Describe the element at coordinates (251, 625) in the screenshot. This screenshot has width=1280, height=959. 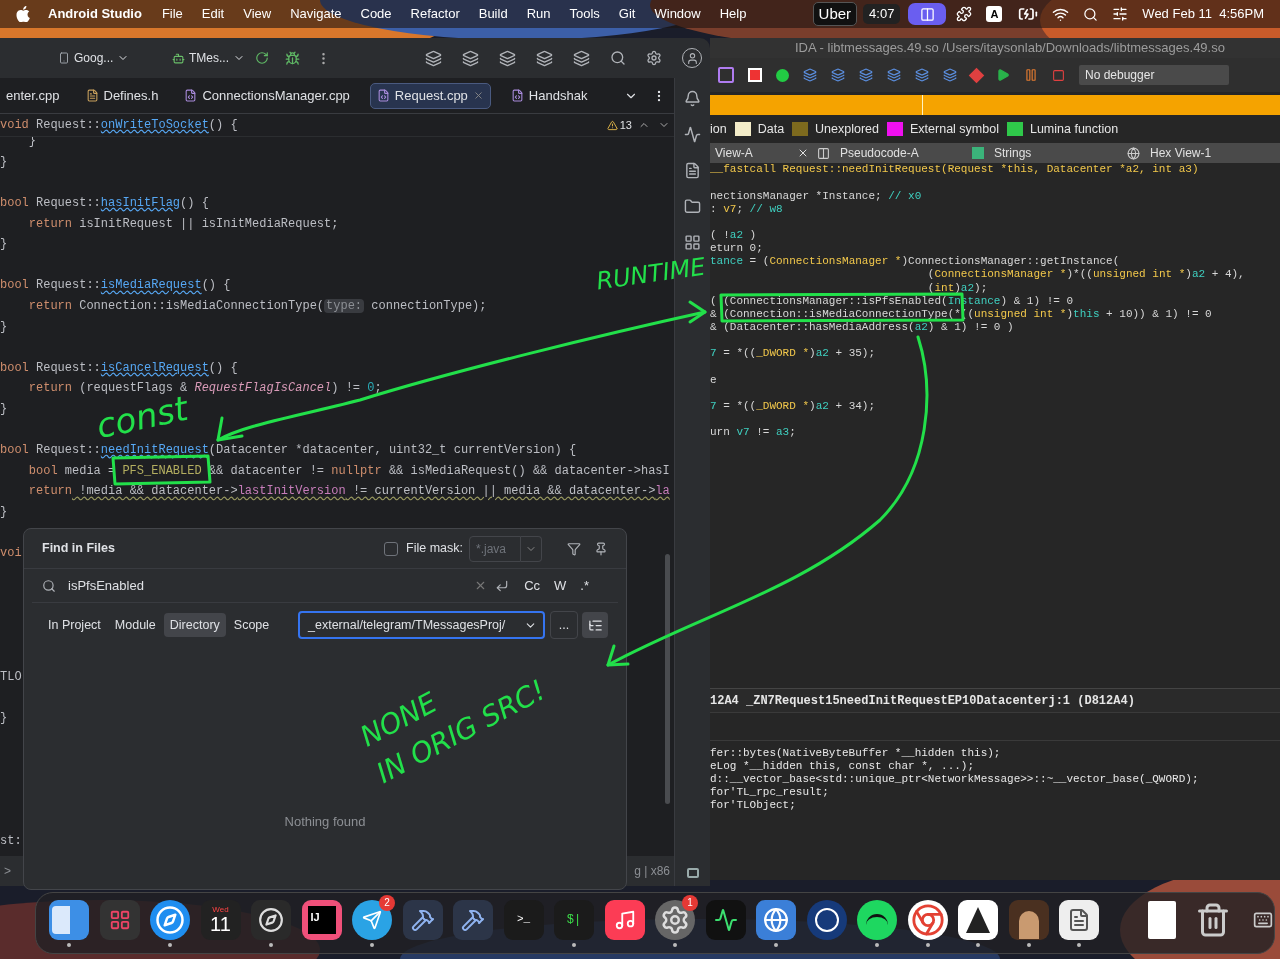
I see `scope-tab: Scope` at that location.